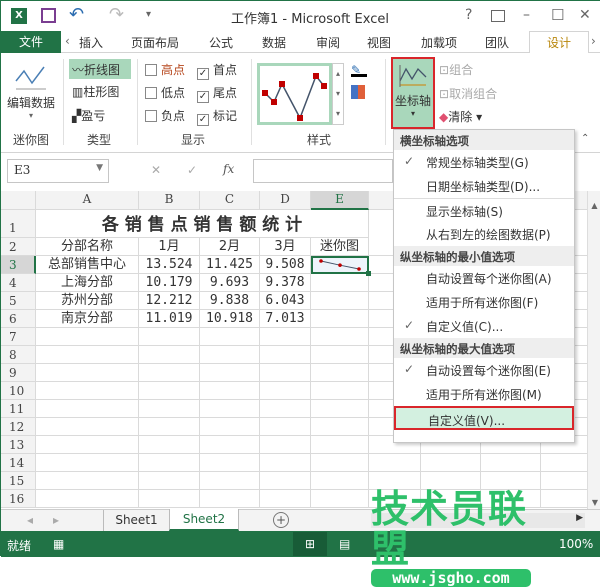  Describe the element at coordinates (31, 42) in the screenshot. I see `tab-file: 文件` at that location.